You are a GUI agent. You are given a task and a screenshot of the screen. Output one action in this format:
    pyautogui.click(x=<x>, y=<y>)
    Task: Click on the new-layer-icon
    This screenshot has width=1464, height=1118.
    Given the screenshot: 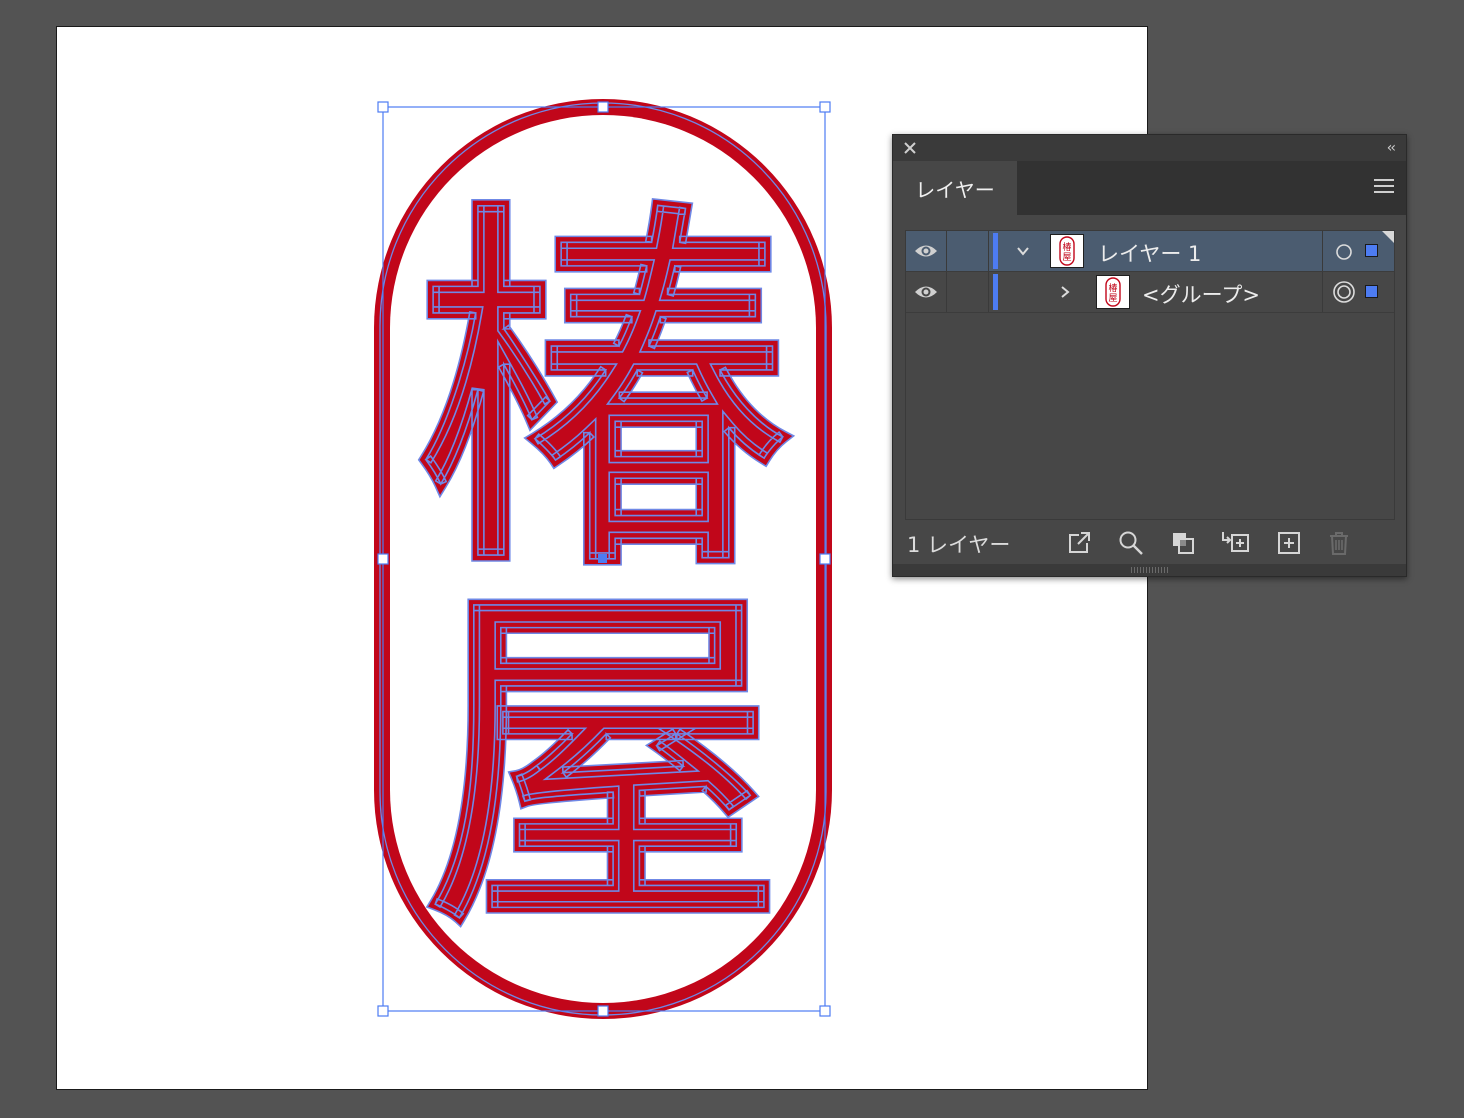 What is the action you would take?
    pyautogui.click(x=1289, y=543)
    